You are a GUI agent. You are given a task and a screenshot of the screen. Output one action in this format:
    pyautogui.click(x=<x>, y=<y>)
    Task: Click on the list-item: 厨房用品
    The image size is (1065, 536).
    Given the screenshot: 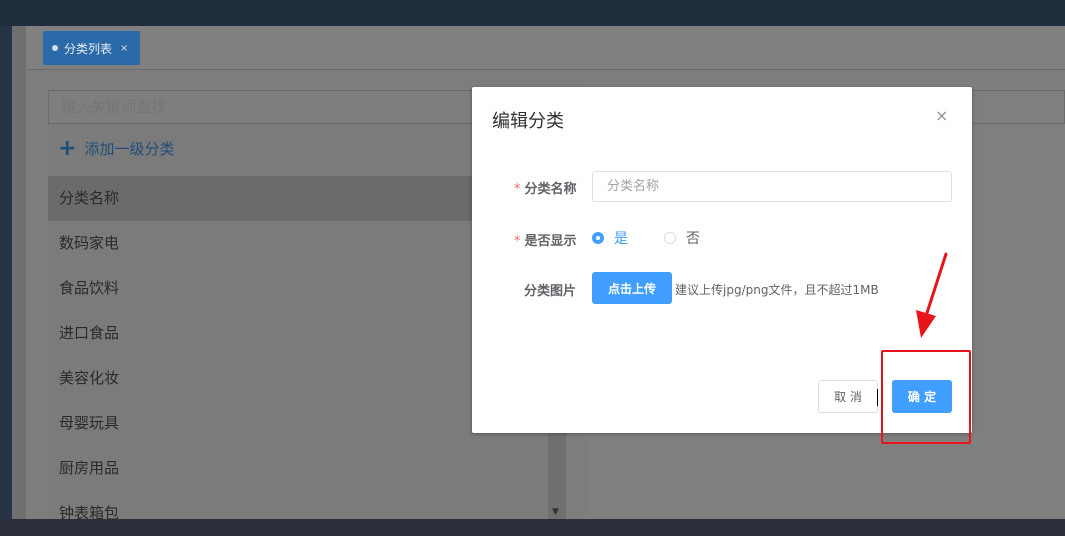 What is the action you would take?
    pyautogui.click(x=298, y=468)
    